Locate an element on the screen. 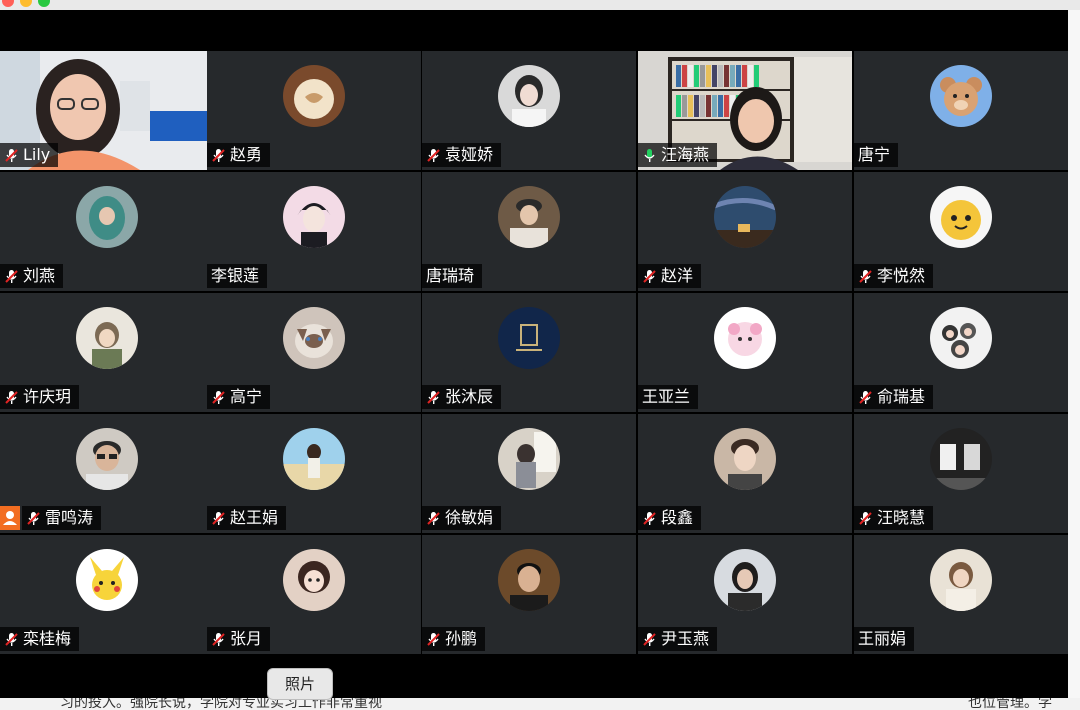  participant-name: 高宁 is located at coordinates (246, 396).